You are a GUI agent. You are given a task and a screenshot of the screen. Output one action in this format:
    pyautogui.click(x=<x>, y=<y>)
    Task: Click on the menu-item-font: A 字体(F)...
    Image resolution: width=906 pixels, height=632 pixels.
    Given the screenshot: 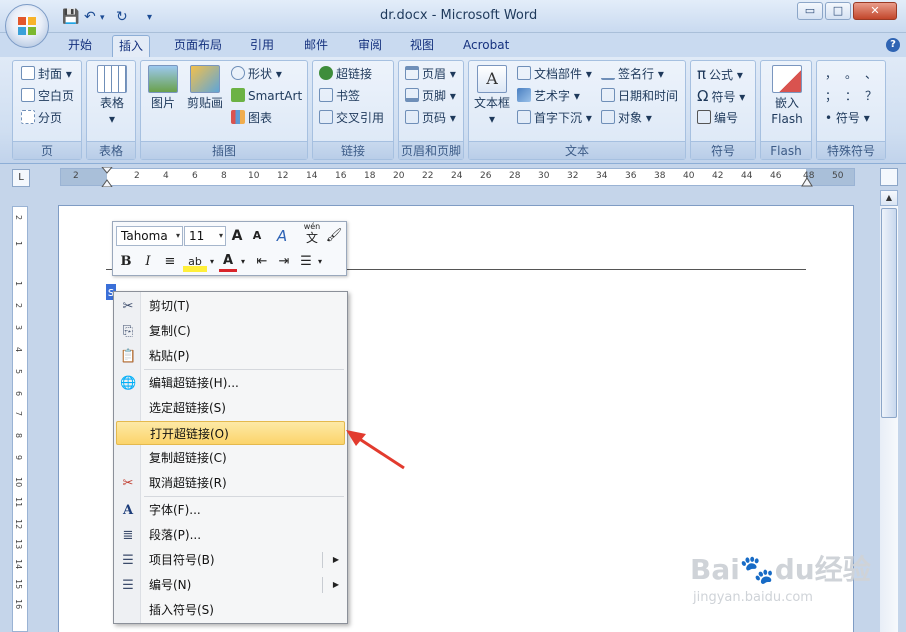 What is the action you would take?
    pyautogui.click(x=230, y=510)
    